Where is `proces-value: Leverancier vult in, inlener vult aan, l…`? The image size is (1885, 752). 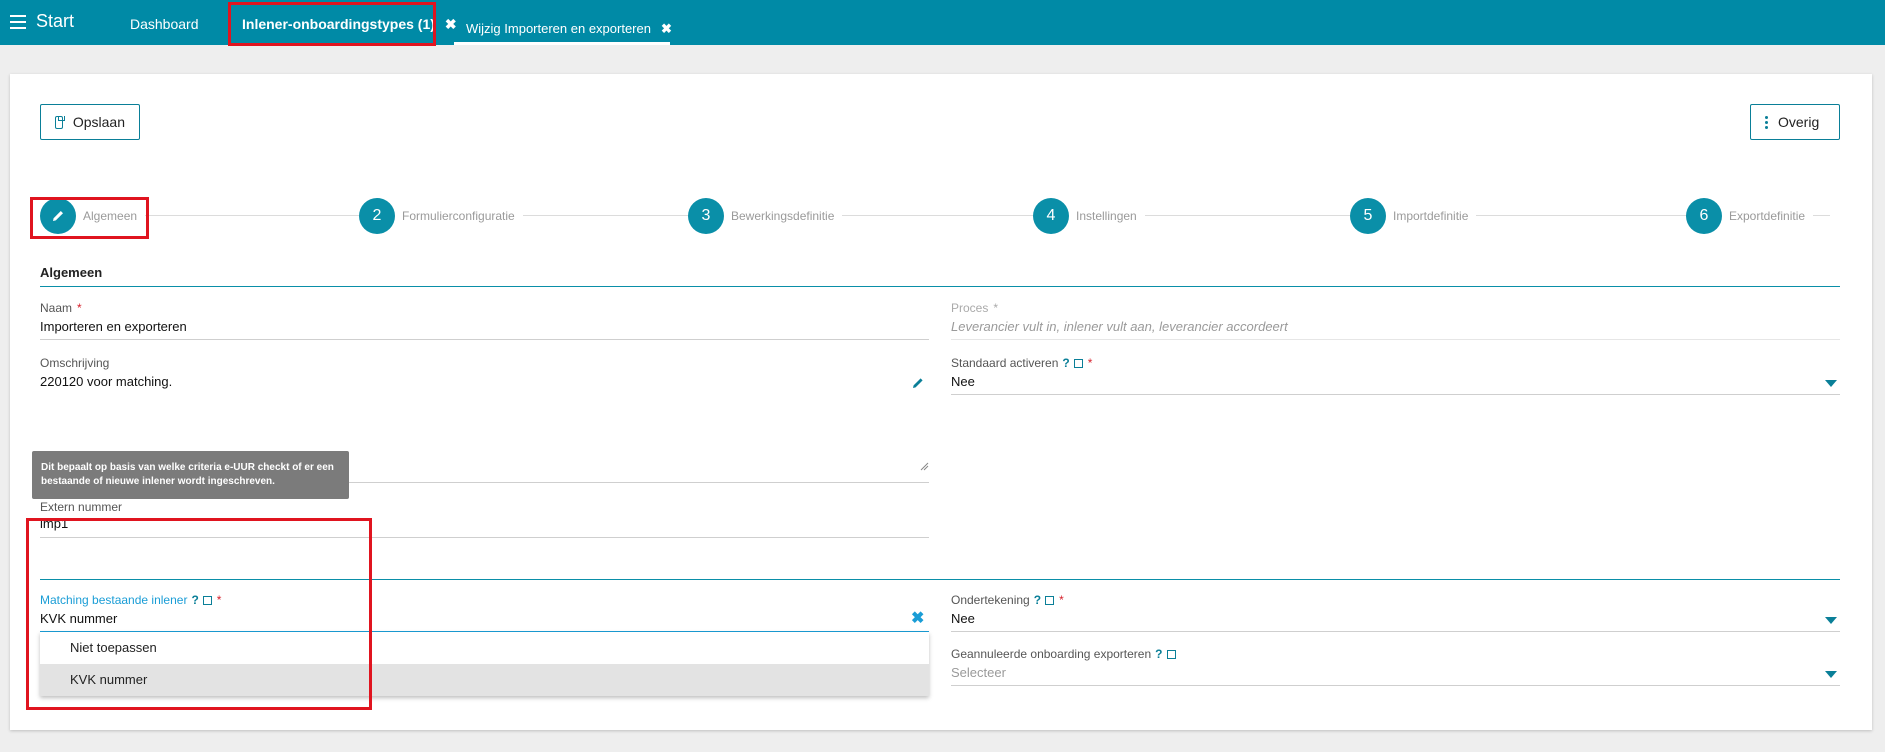
proces-value: Leverancier vult in, inlener vult aan, l… is located at coordinates (1119, 326).